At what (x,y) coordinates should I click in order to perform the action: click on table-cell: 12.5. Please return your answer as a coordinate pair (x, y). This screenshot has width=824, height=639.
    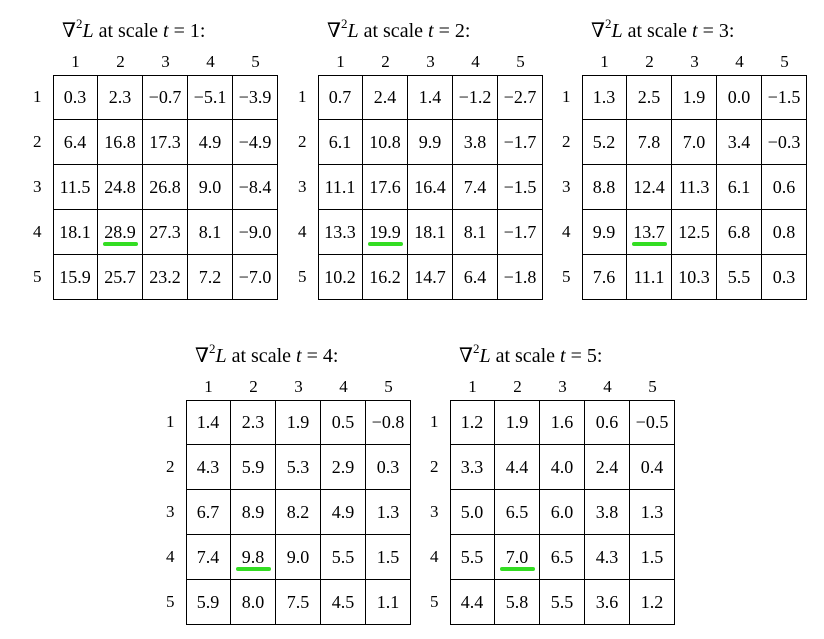
    Looking at the image, I should click on (694, 232).